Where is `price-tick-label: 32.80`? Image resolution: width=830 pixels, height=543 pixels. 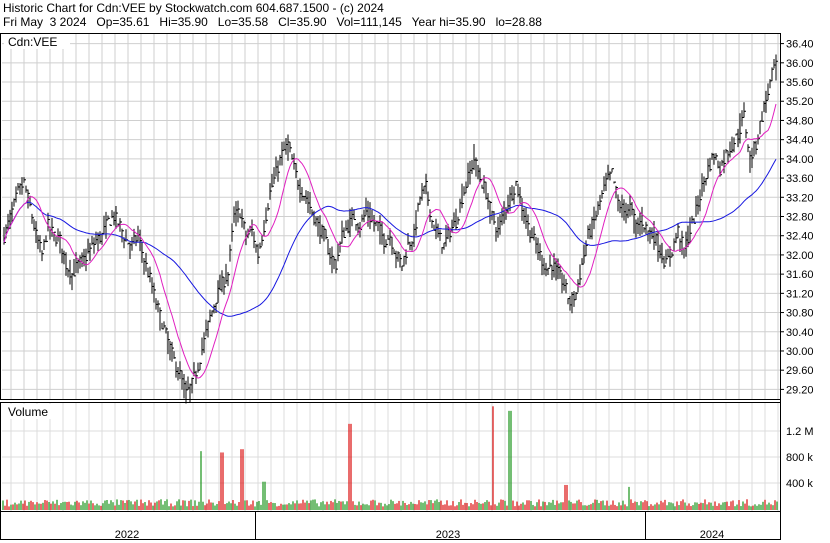
price-tick-label: 32.80 is located at coordinates (800, 218).